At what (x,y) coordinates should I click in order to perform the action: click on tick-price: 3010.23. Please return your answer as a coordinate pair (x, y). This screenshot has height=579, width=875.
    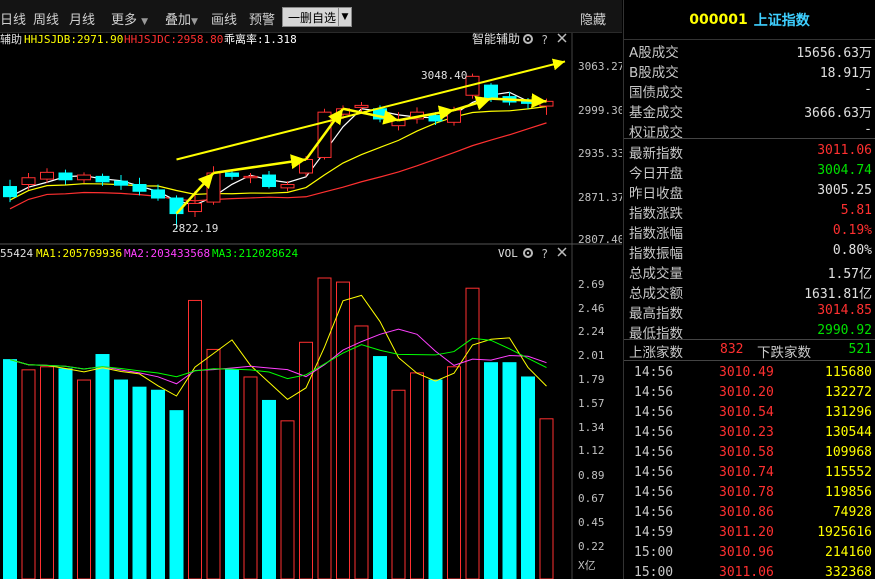
    Looking at the image, I should click on (746, 432).